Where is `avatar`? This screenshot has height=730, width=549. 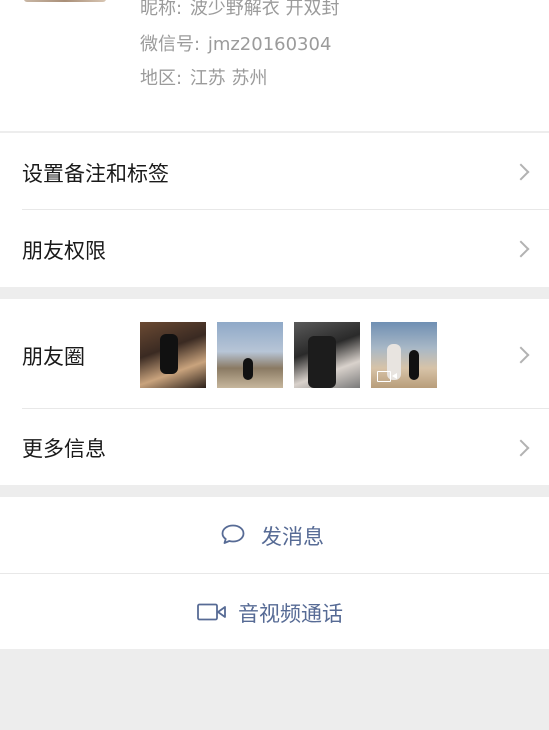 avatar is located at coordinates (65, 1).